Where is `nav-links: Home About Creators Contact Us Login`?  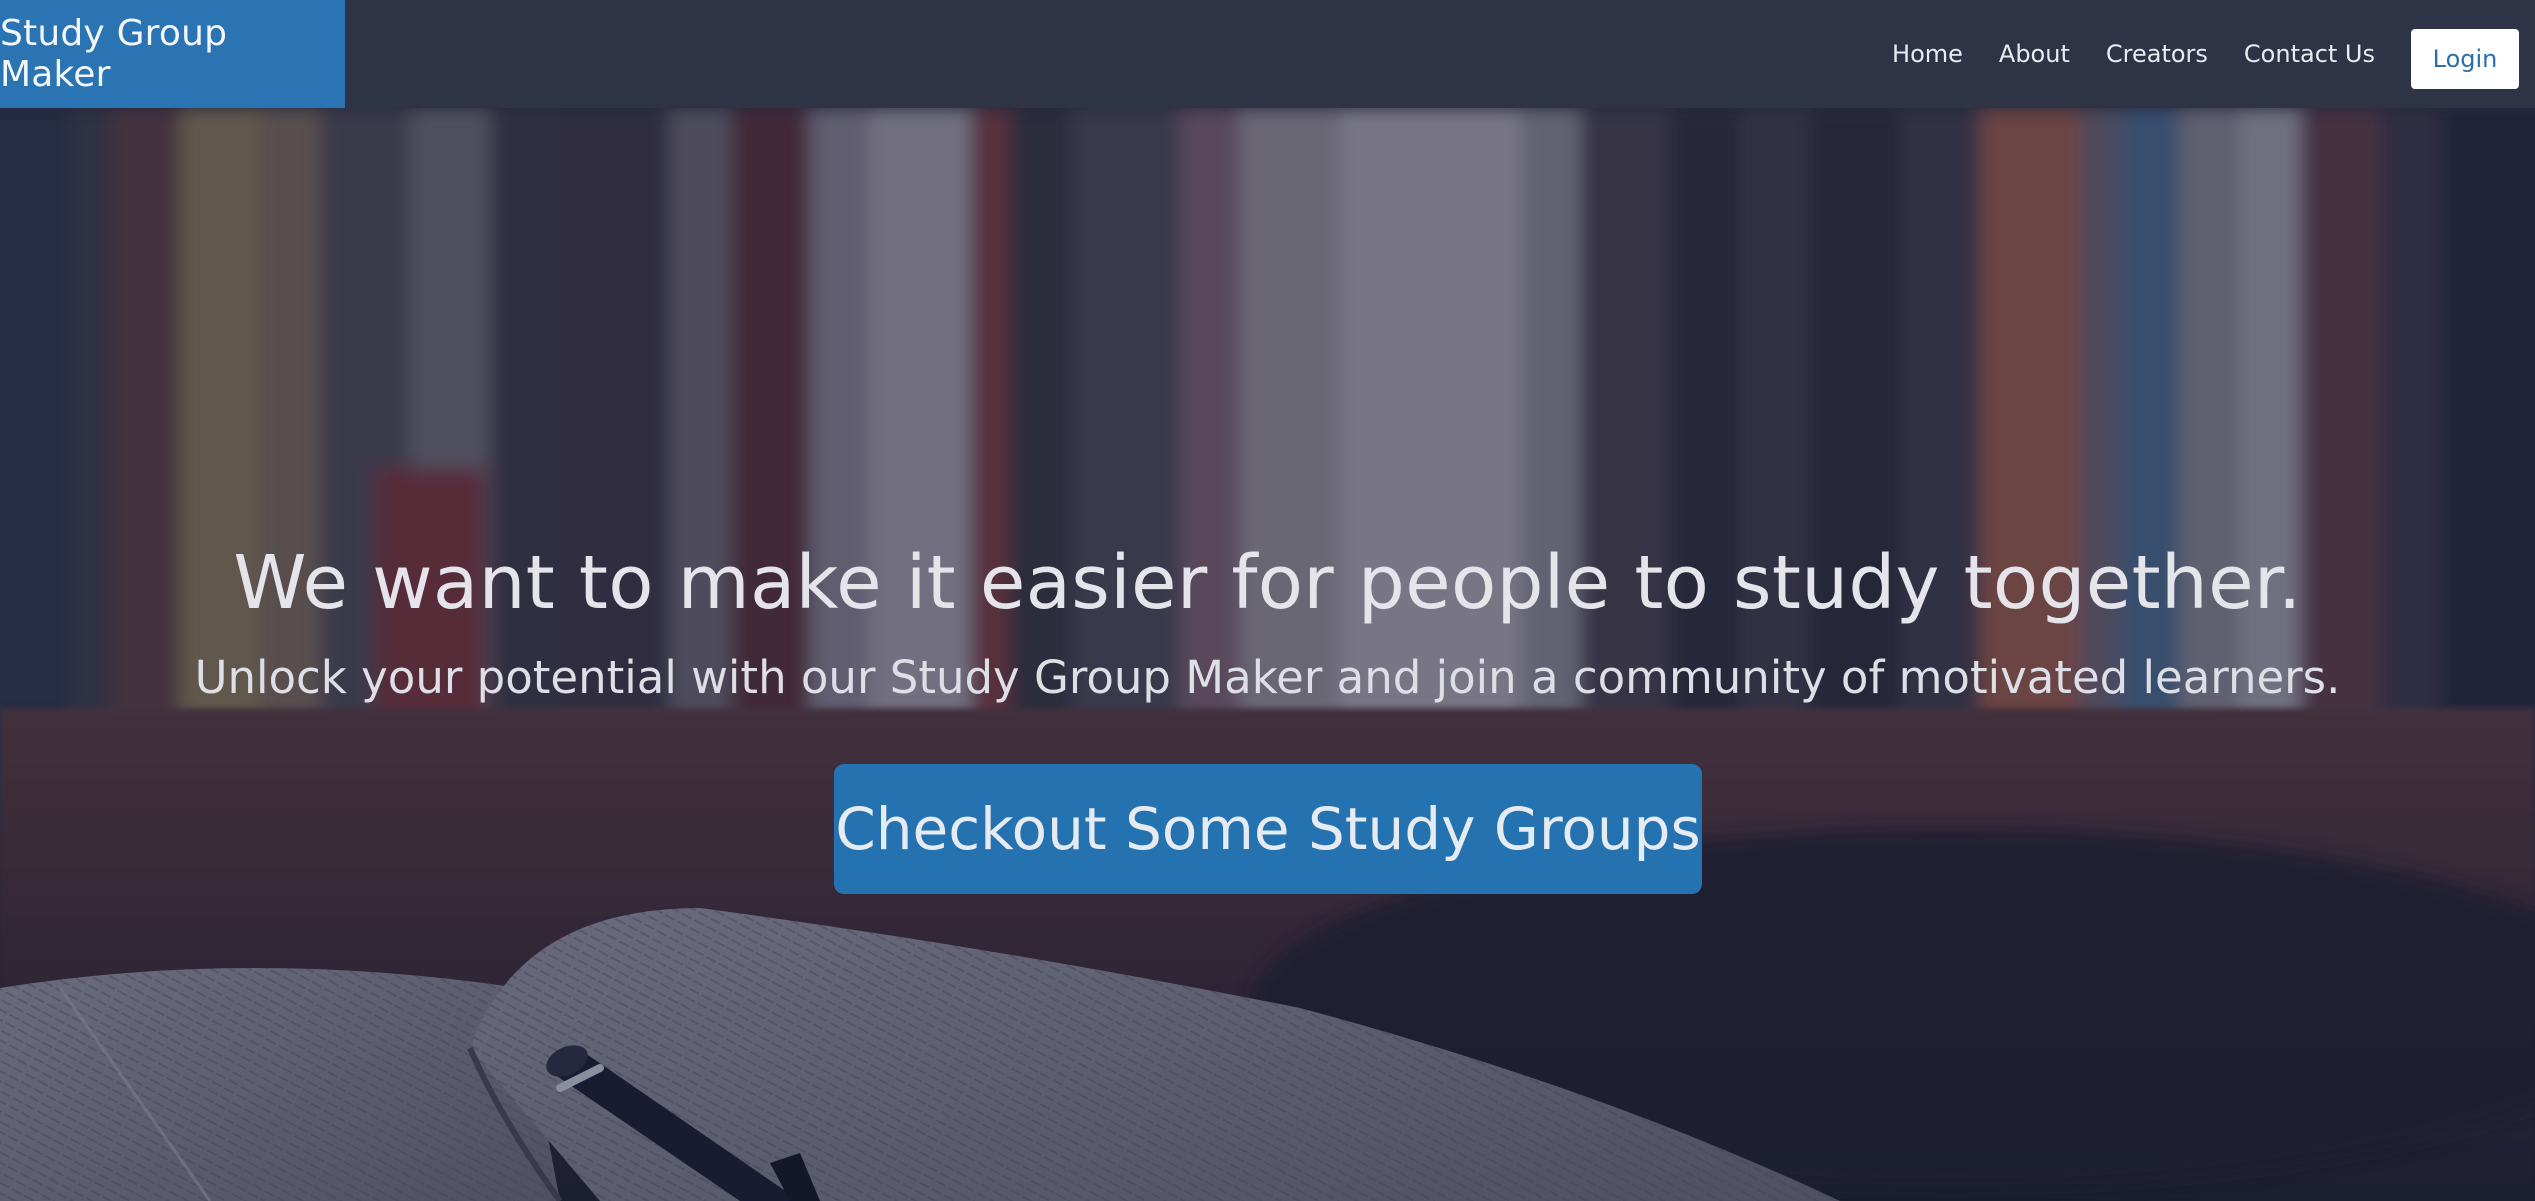
nav-links: Home About Creators Contact Us Login is located at coordinates (2205, 54).